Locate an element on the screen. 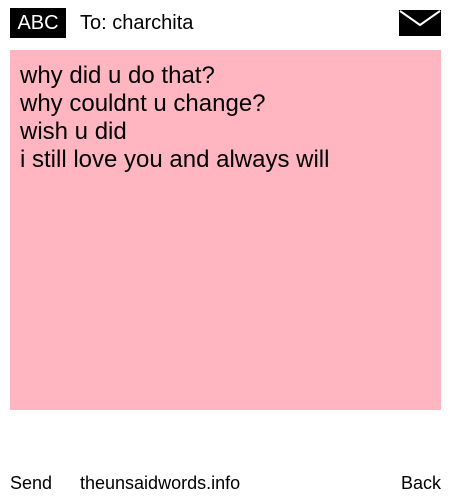 The image size is (450, 500). input-mode-badge: ABC is located at coordinates (38, 23).